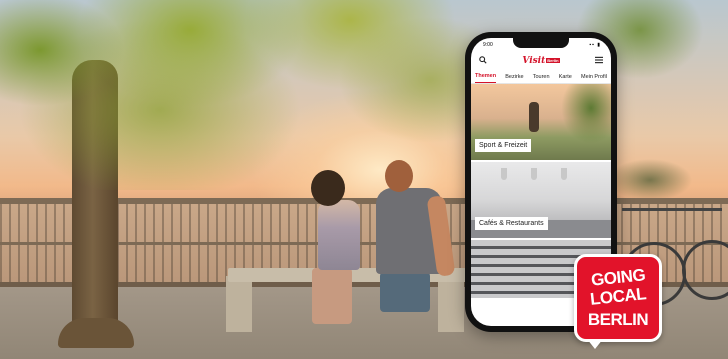  Describe the element at coordinates (565, 78) in the screenshot. I see `tab-karte: Karte` at that location.